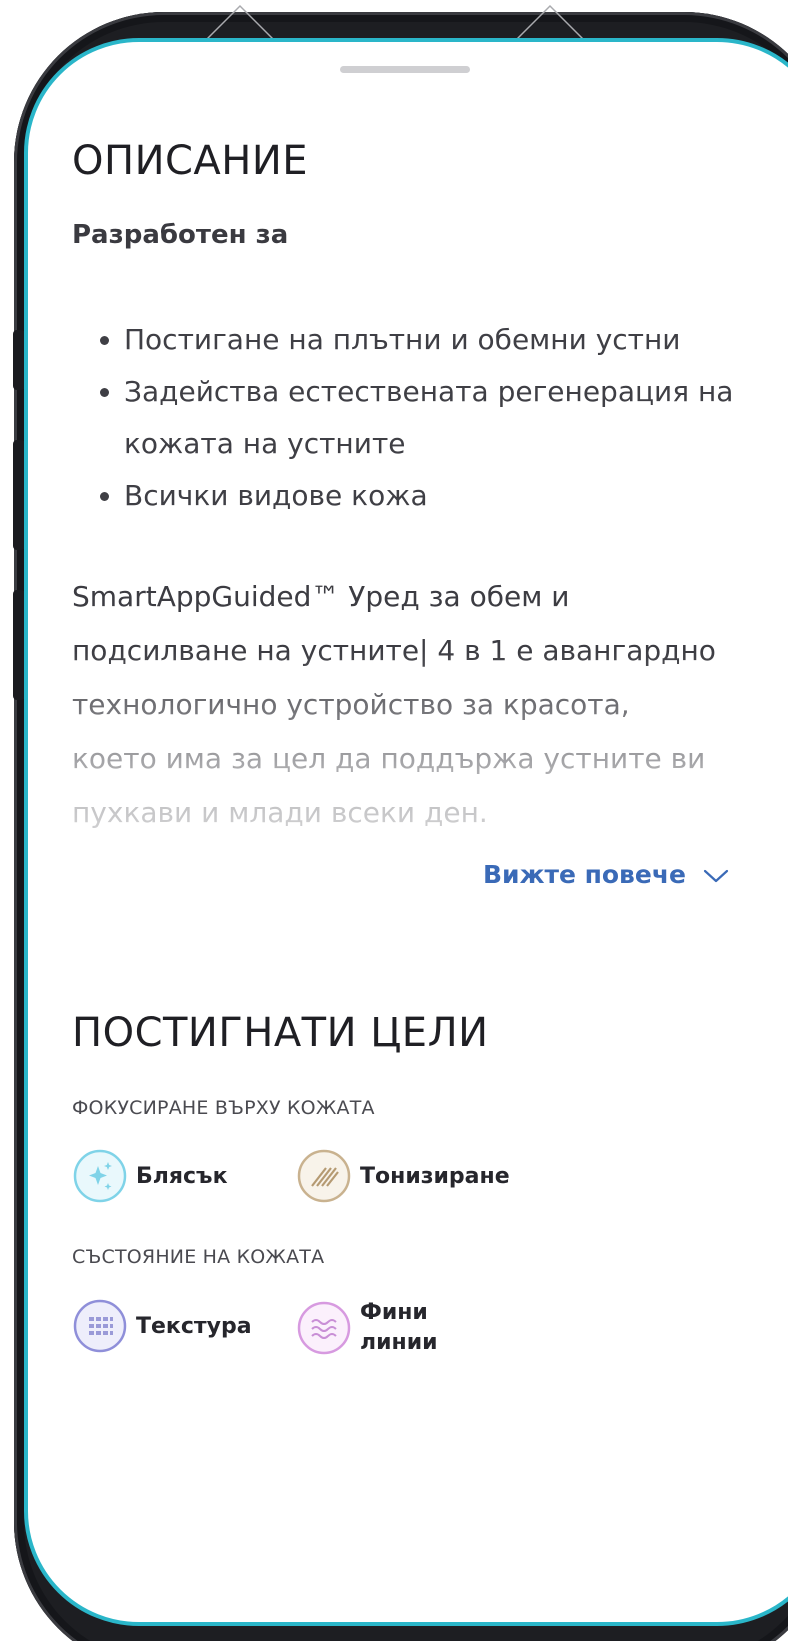 Image resolution: width=788 pixels, height=1641 pixels. Describe the element at coordinates (223, 1108) in the screenshot. I see `skin-focus-label: ФОКУСИРАНЕ ВЪРХУ КОЖАТА` at that location.